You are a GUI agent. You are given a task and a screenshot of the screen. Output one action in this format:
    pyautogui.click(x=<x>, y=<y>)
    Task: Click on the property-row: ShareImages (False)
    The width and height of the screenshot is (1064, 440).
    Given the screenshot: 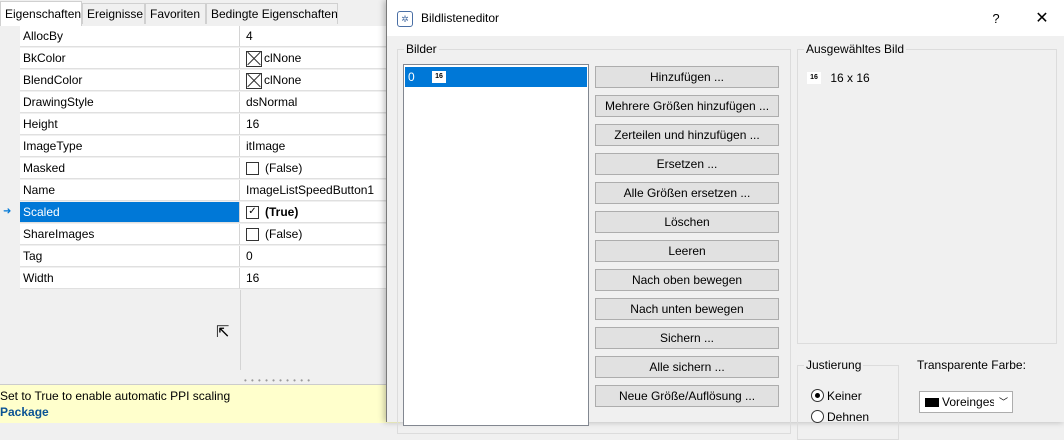 What is the action you would take?
    pyautogui.click(x=200, y=235)
    